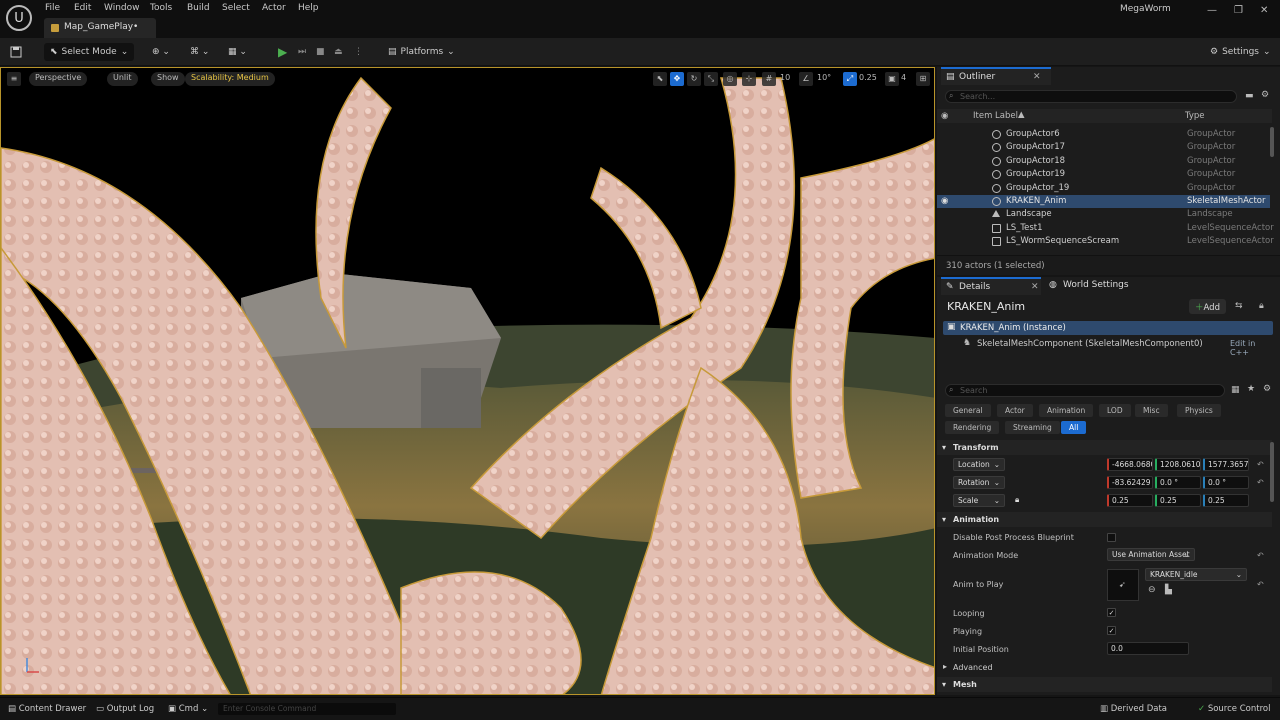  What do you see at coordinates (996, 76) in the screenshot?
I see `outliner-tab: ▤ Outliner ✕` at bounding box center [996, 76].